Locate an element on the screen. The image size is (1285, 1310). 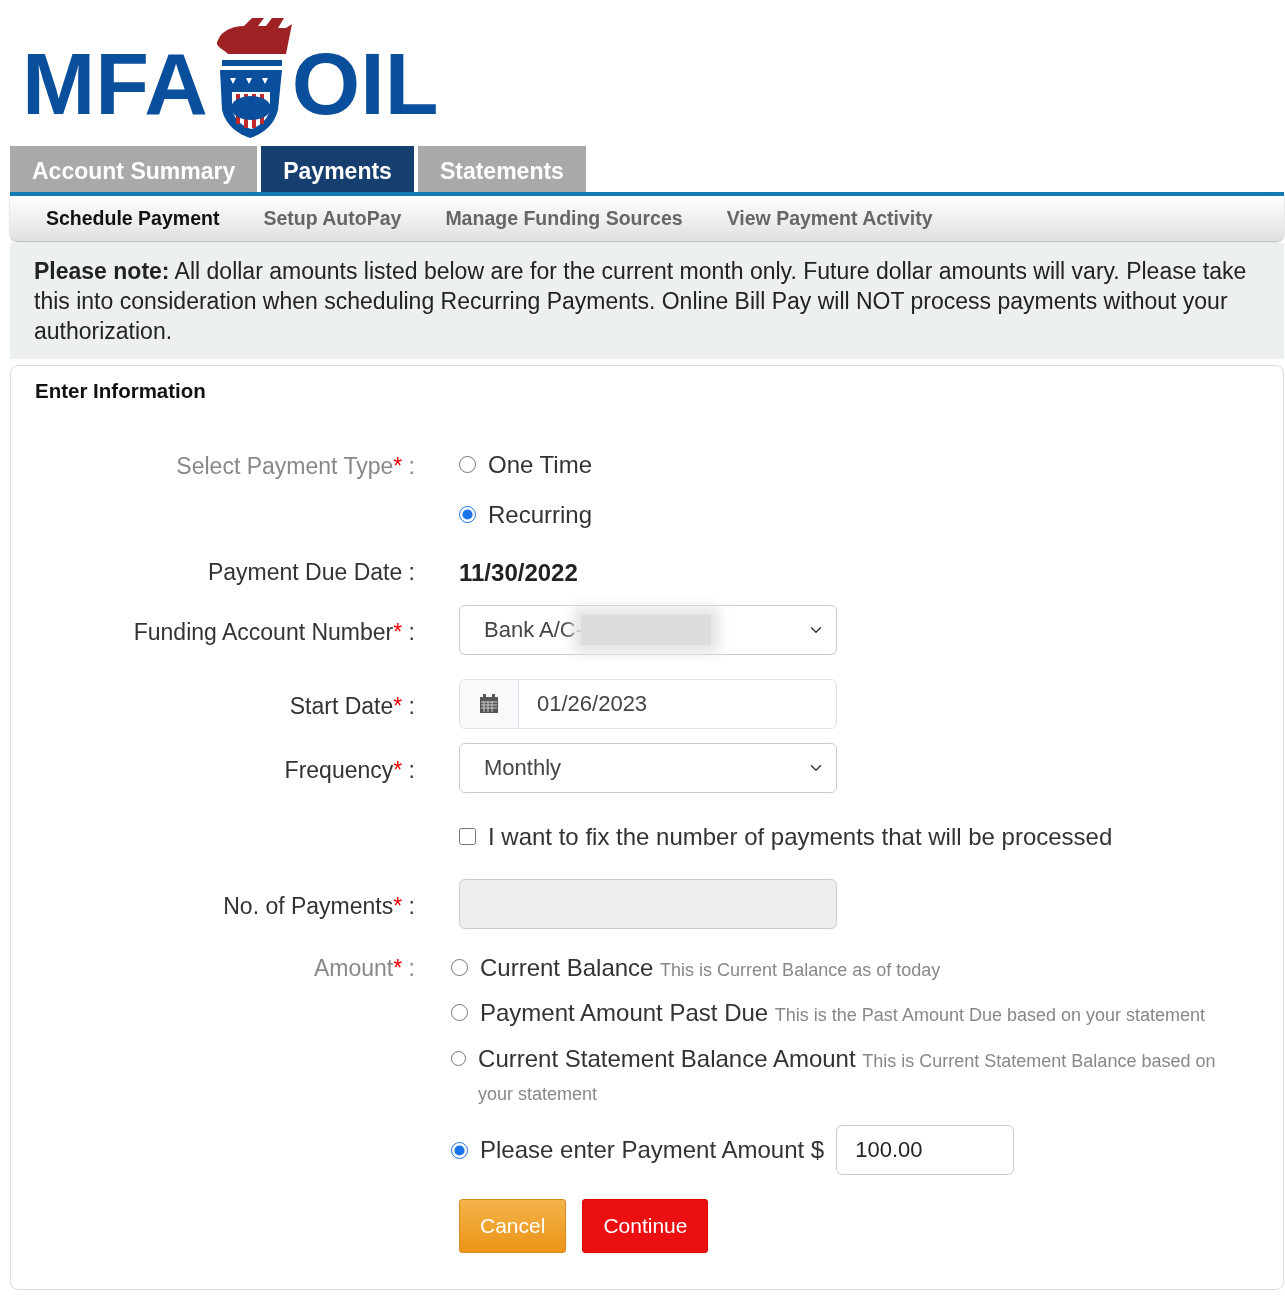
field-label: Payment Due Date is located at coordinates (305, 571).